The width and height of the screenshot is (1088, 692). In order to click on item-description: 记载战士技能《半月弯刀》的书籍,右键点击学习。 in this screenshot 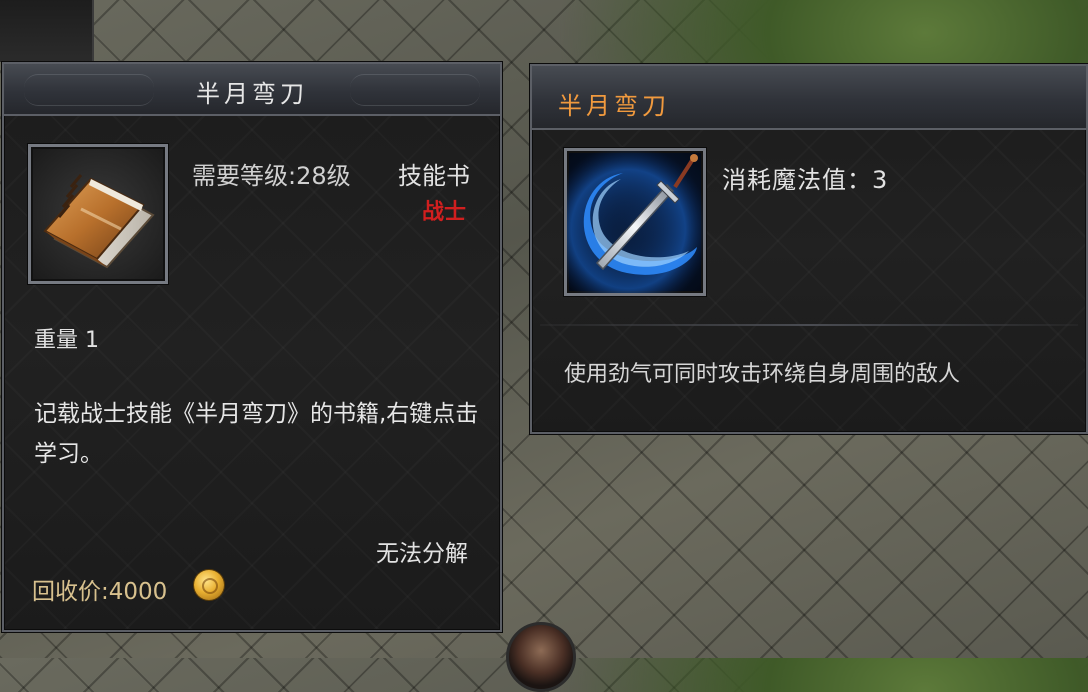, I will do `click(256, 434)`.